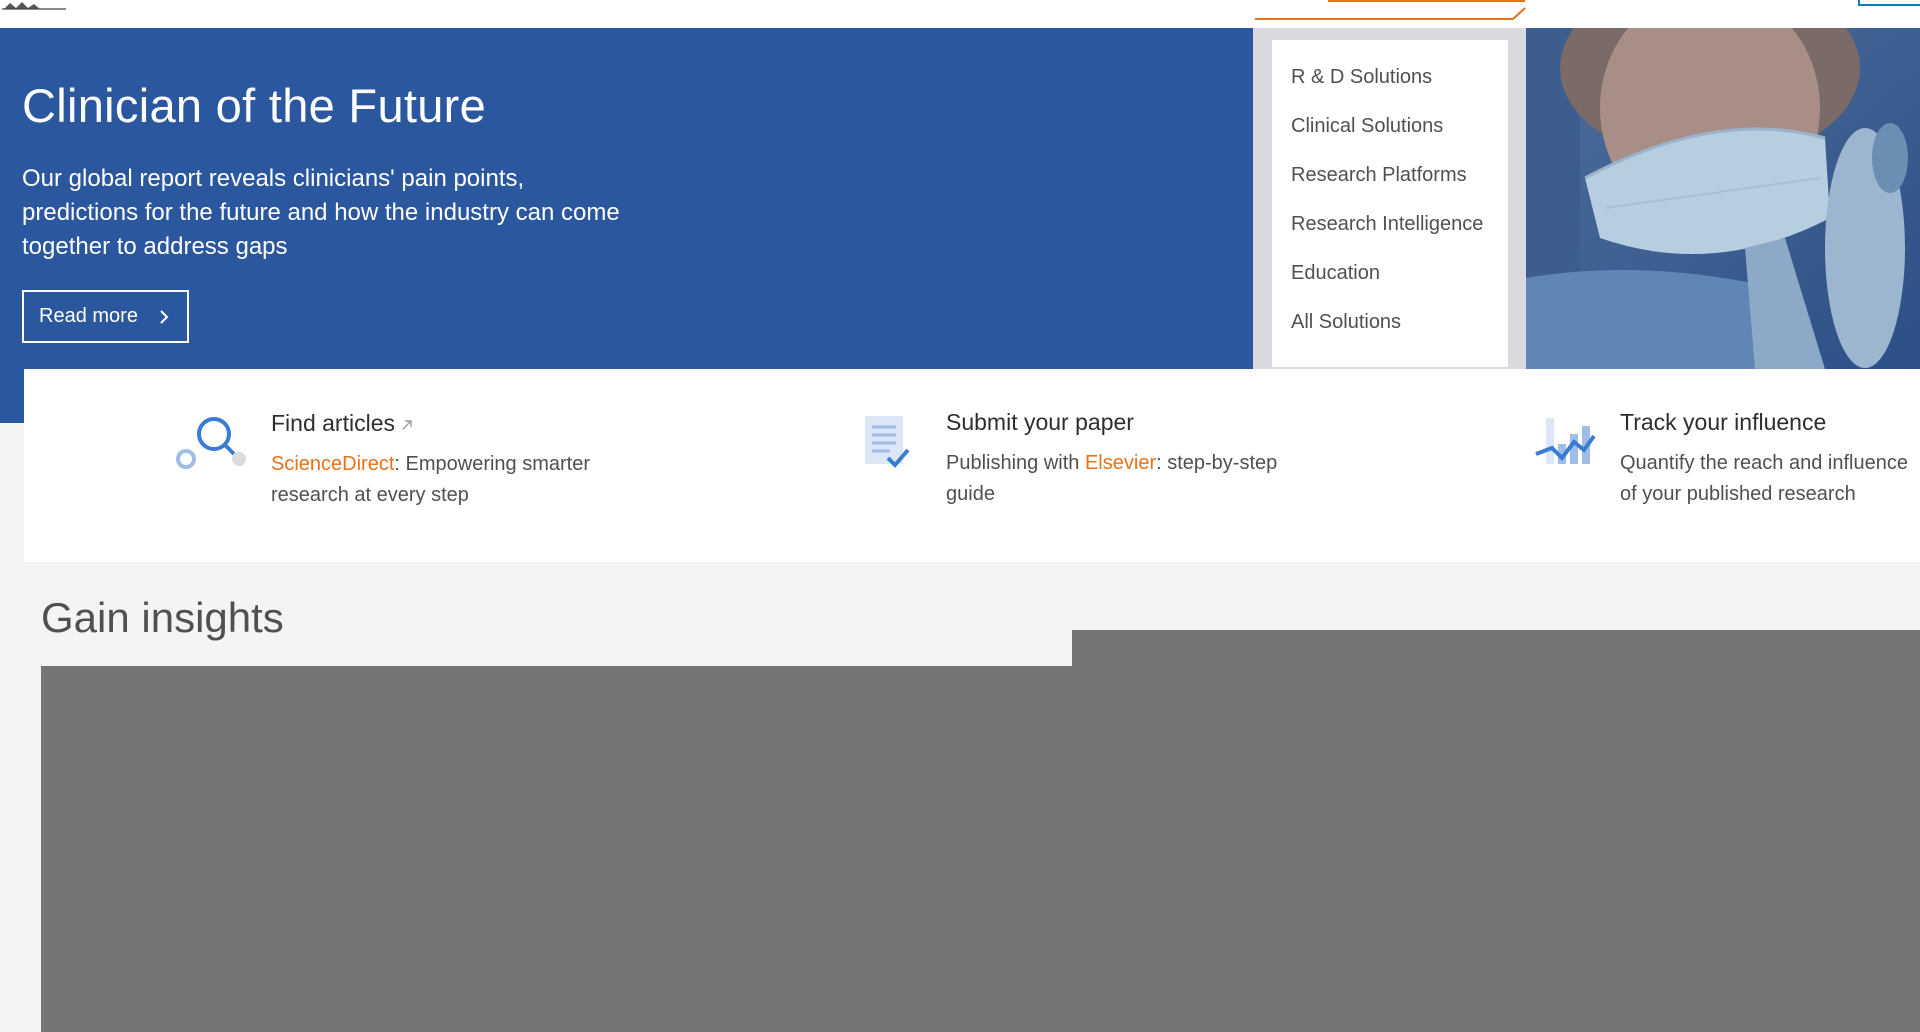  I want to click on hero-title: Clinician of the Future, so click(254, 105).